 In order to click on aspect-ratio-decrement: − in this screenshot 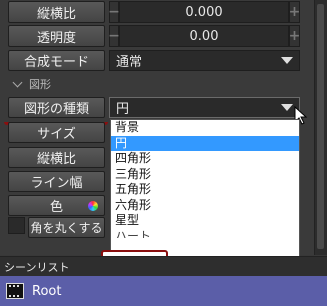, I will do `click(114, 12)`.